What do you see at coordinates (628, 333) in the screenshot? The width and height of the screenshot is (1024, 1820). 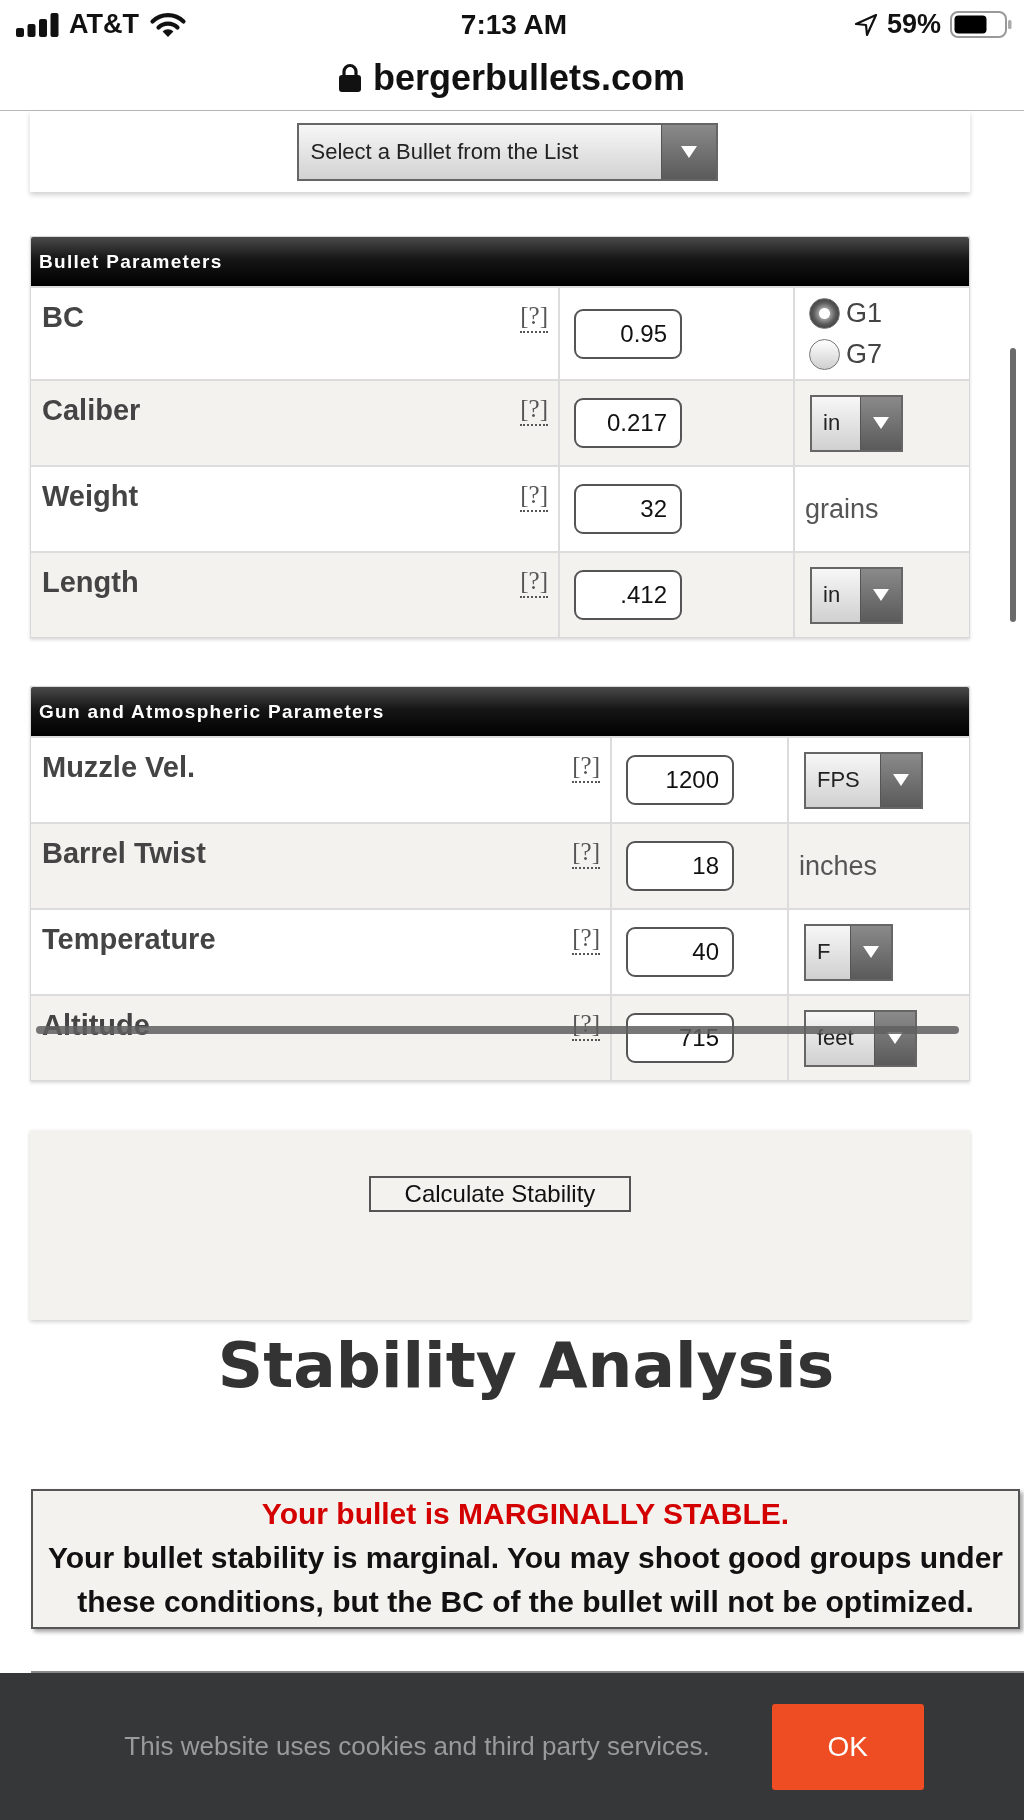 I see `value-field: 0.95` at bounding box center [628, 333].